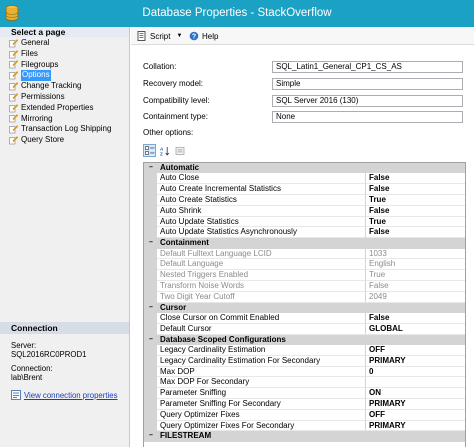 Image resolution: width=474 pixels, height=447 pixels. Describe the element at coordinates (69, 108) in the screenshot. I see `sidebar-item-extended-properties: Extended Properties` at that location.